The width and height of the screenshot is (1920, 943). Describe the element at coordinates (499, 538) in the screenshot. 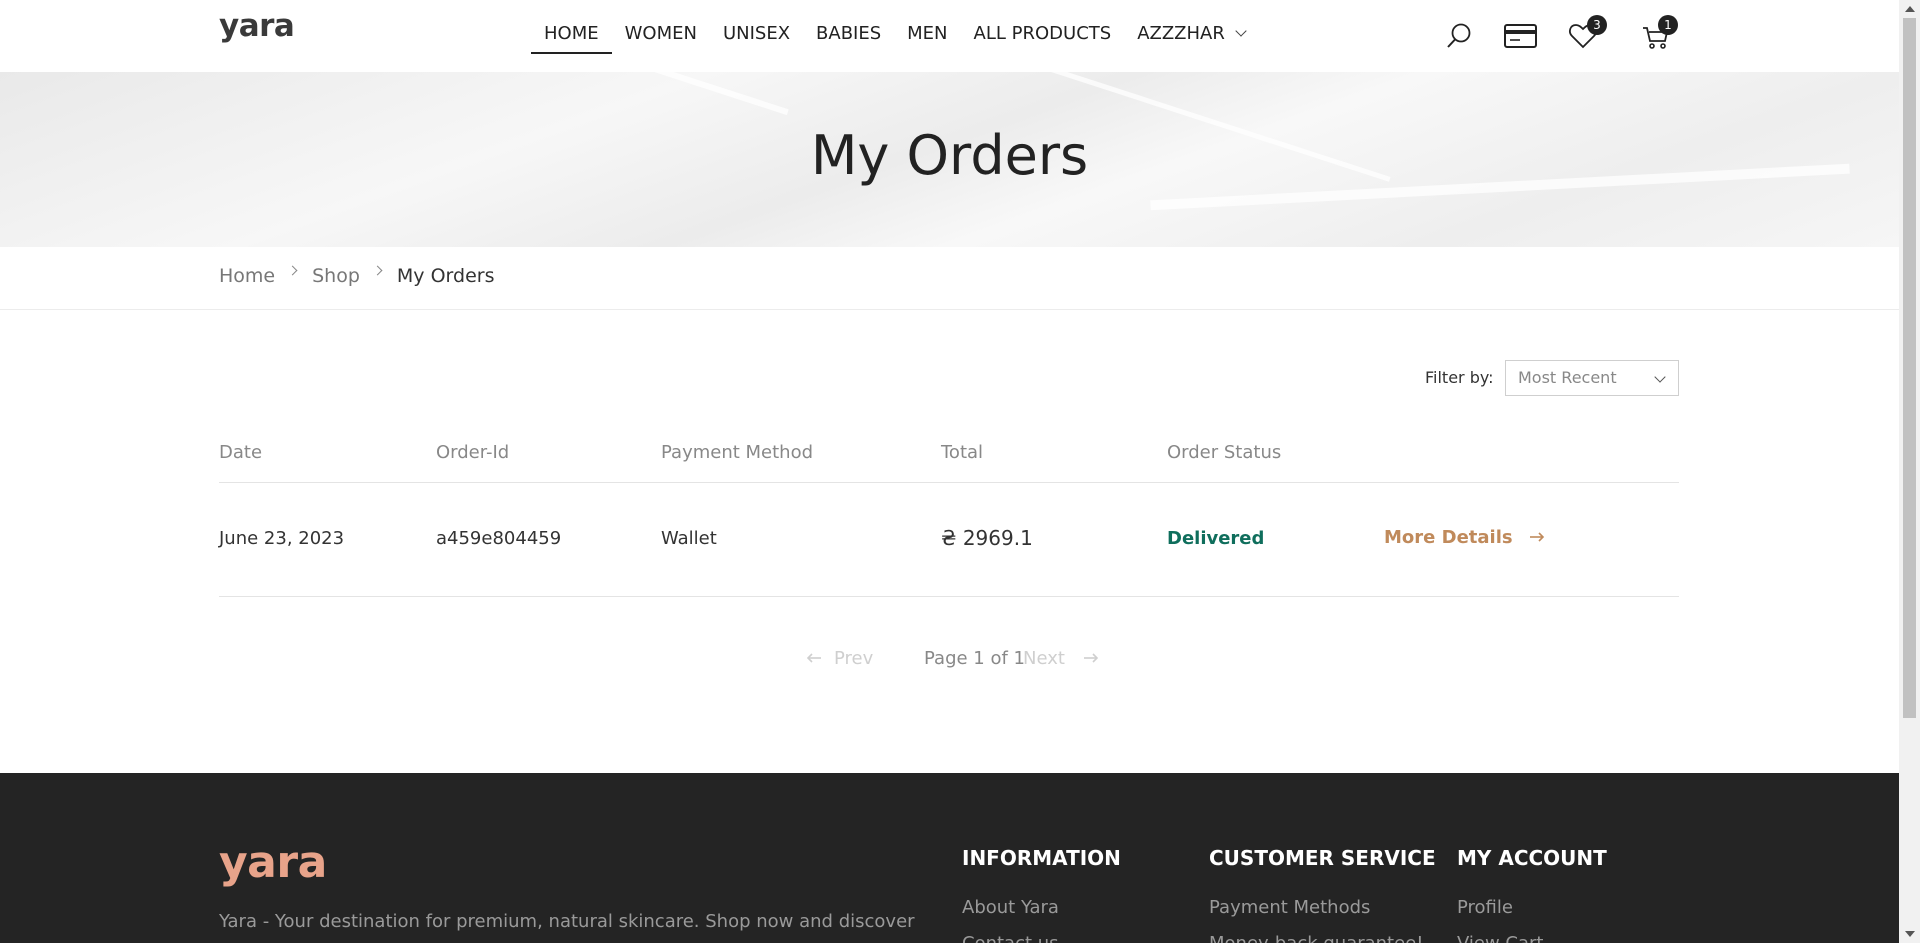

I see `order-id: a459e804459` at that location.